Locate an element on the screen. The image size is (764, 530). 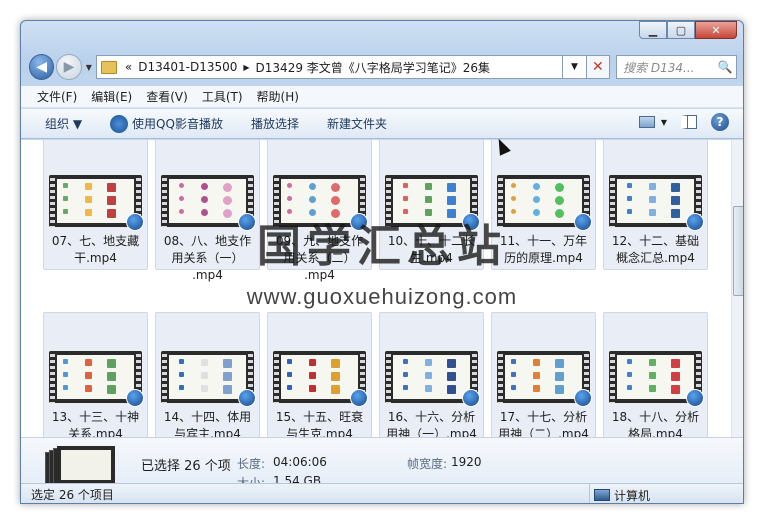
preview-pane-icon is located at coordinates (689, 122).